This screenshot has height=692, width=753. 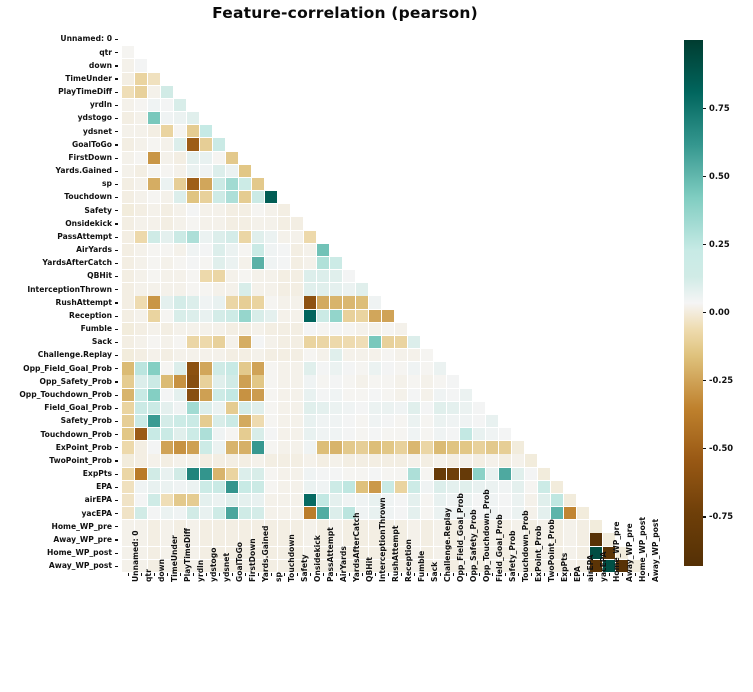 I want to click on x-axis-tick-label: Challenge.Replay, so click(x=447, y=544).